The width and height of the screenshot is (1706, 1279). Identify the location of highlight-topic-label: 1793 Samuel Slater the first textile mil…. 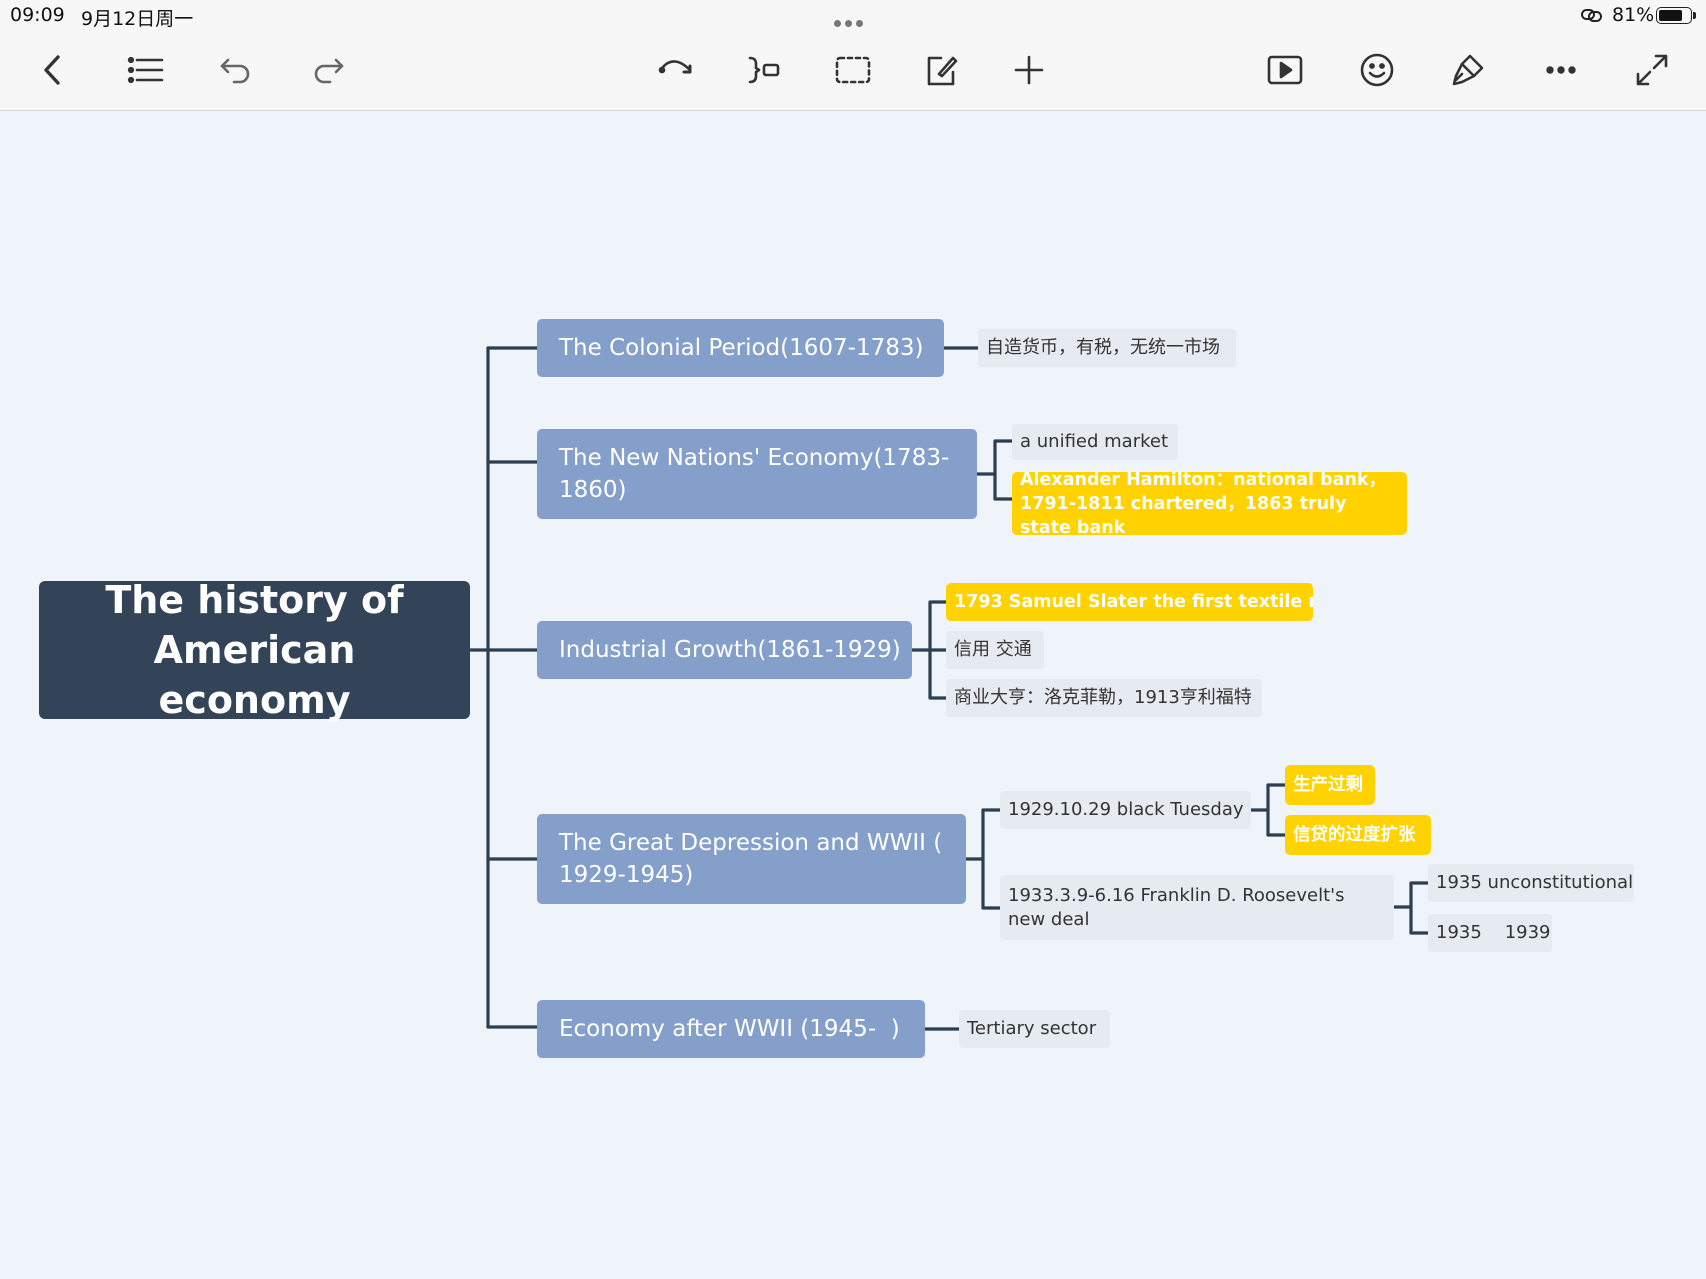
(1133, 602).